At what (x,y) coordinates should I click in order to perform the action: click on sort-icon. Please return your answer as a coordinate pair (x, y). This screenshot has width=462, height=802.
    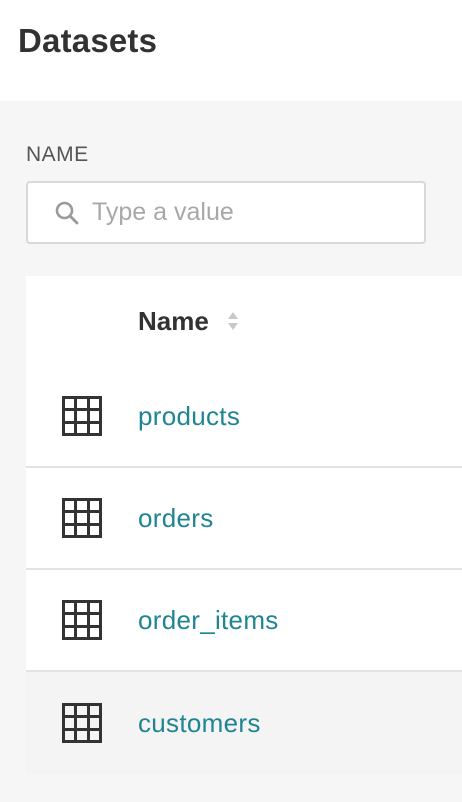
    Looking at the image, I should click on (233, 321).